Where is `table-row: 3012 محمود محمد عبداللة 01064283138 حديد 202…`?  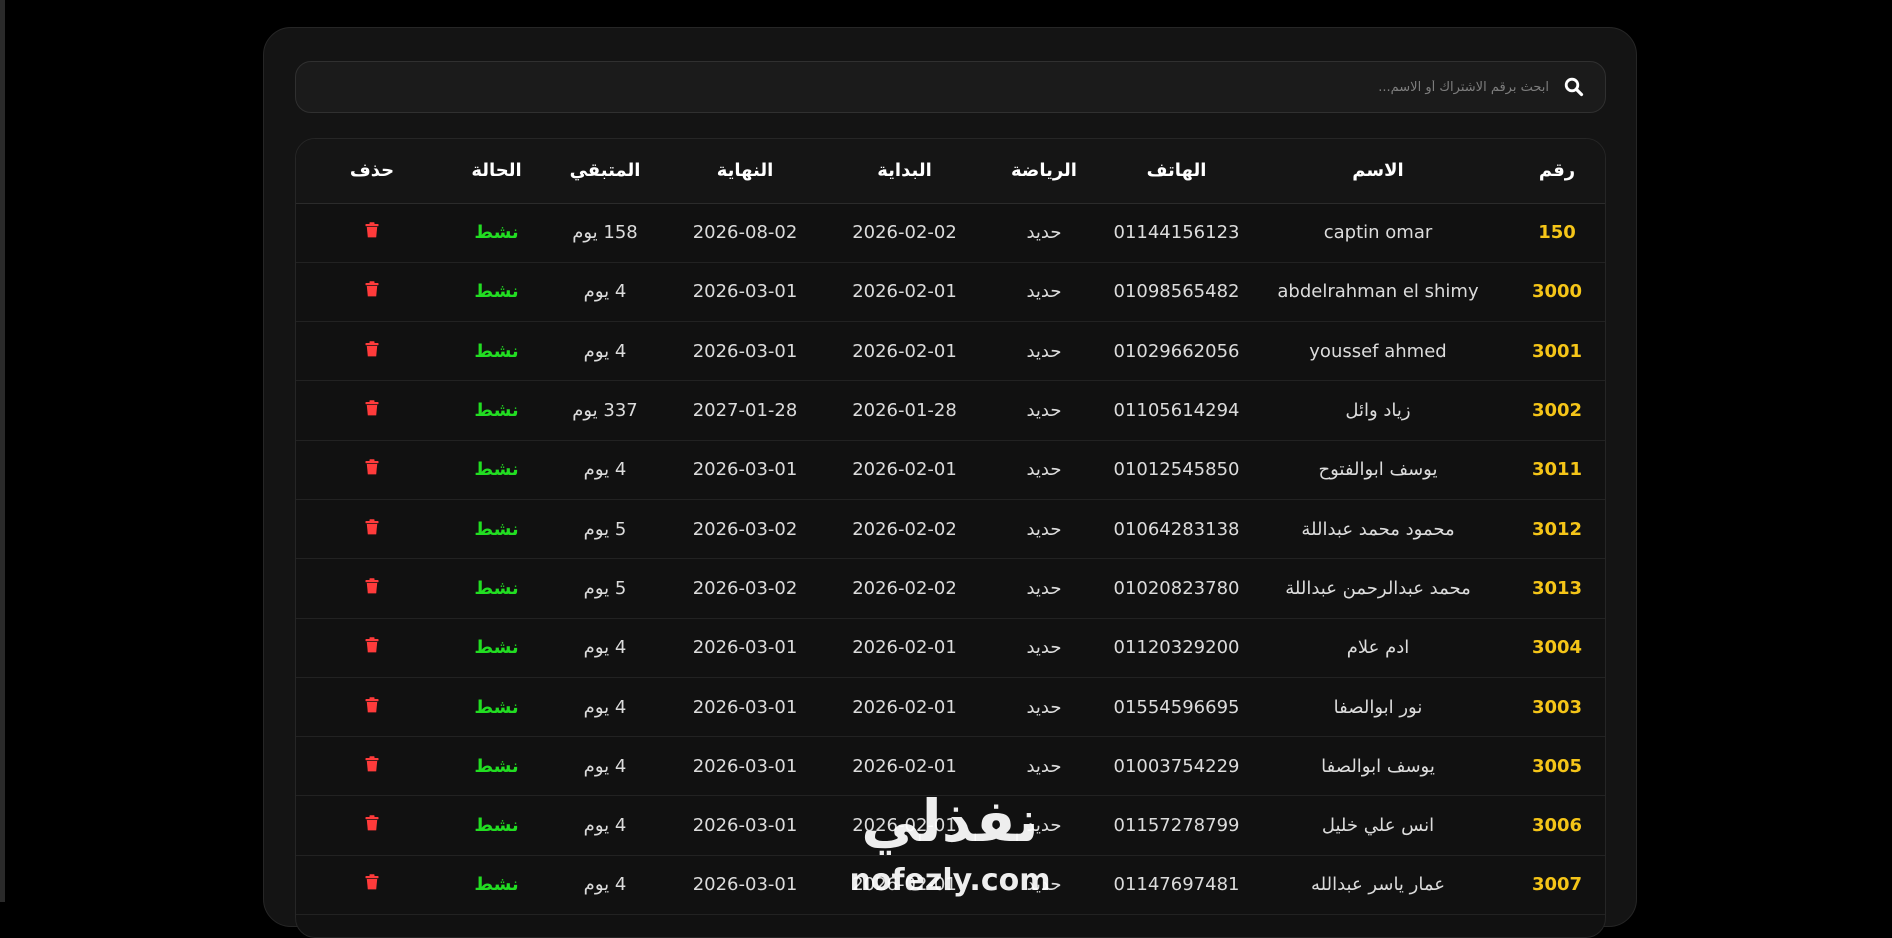
table-row: 3012 محمود محمد عبداللة 01064283138 حديد 202… is located at coordinates (950, 529).